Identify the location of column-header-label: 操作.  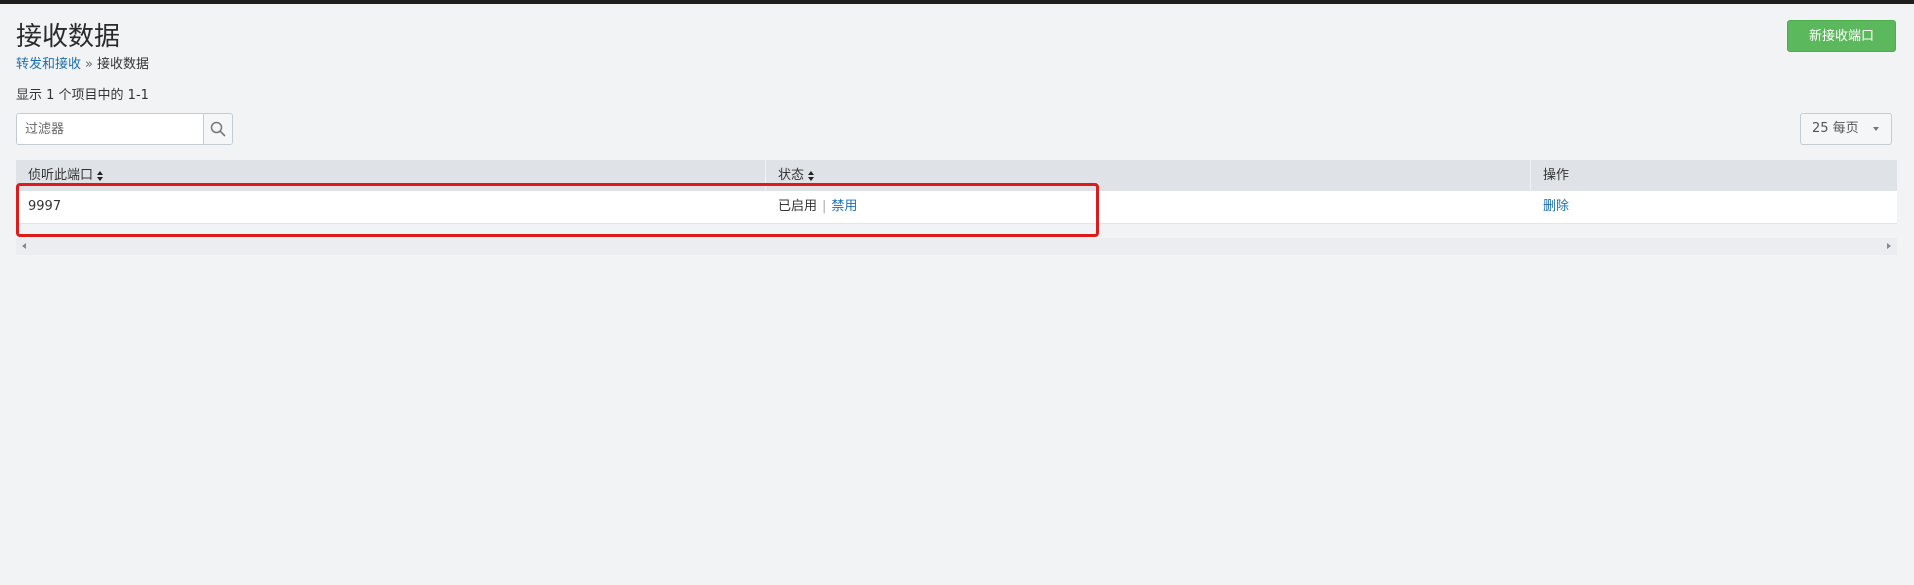
(1556, 175).